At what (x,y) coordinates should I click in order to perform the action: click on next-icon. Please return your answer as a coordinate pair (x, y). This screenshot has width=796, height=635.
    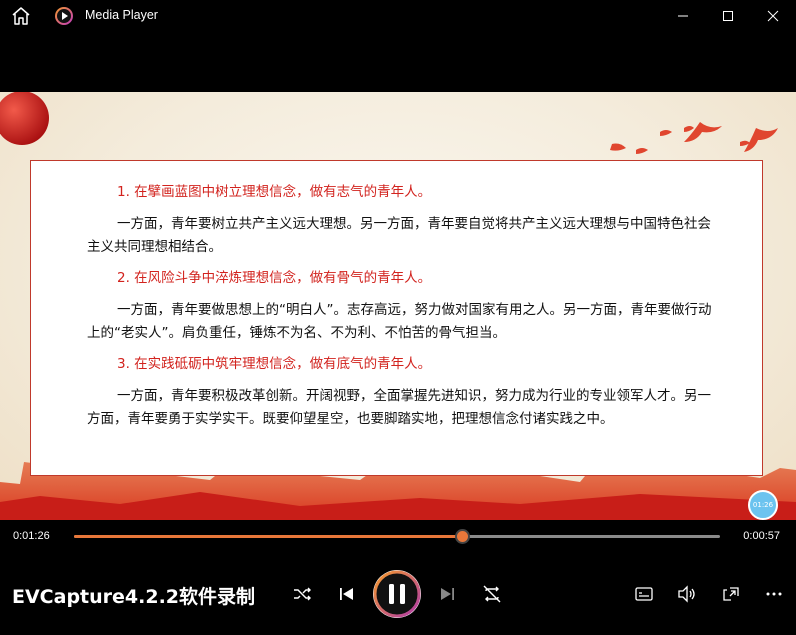
    Looking at the image, I should click on (447, 594).